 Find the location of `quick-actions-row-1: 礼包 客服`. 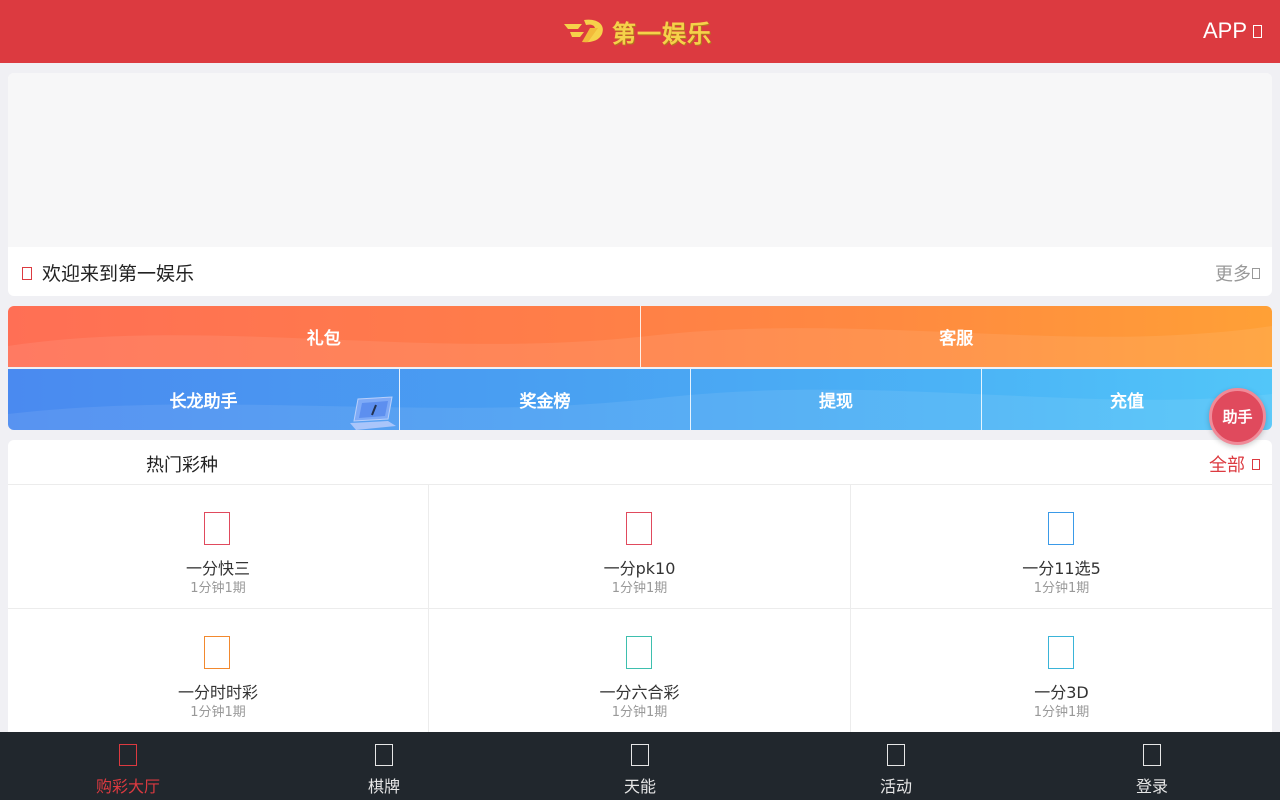

quick-actions-row-1: 礼包 客服 is located at coordinates (640, 336).